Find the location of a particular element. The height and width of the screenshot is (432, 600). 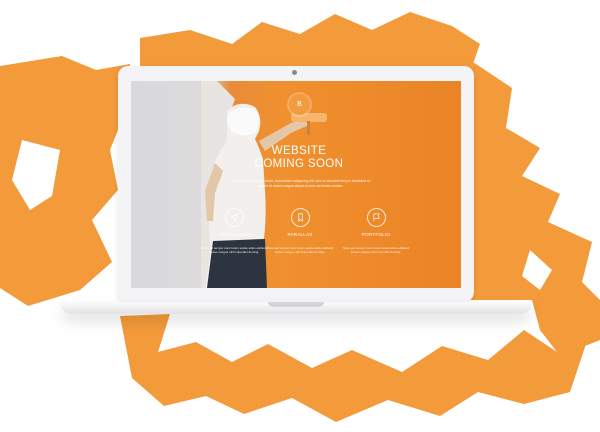

feature-title: PORTFOLIO is located at coordinates (376, 234).